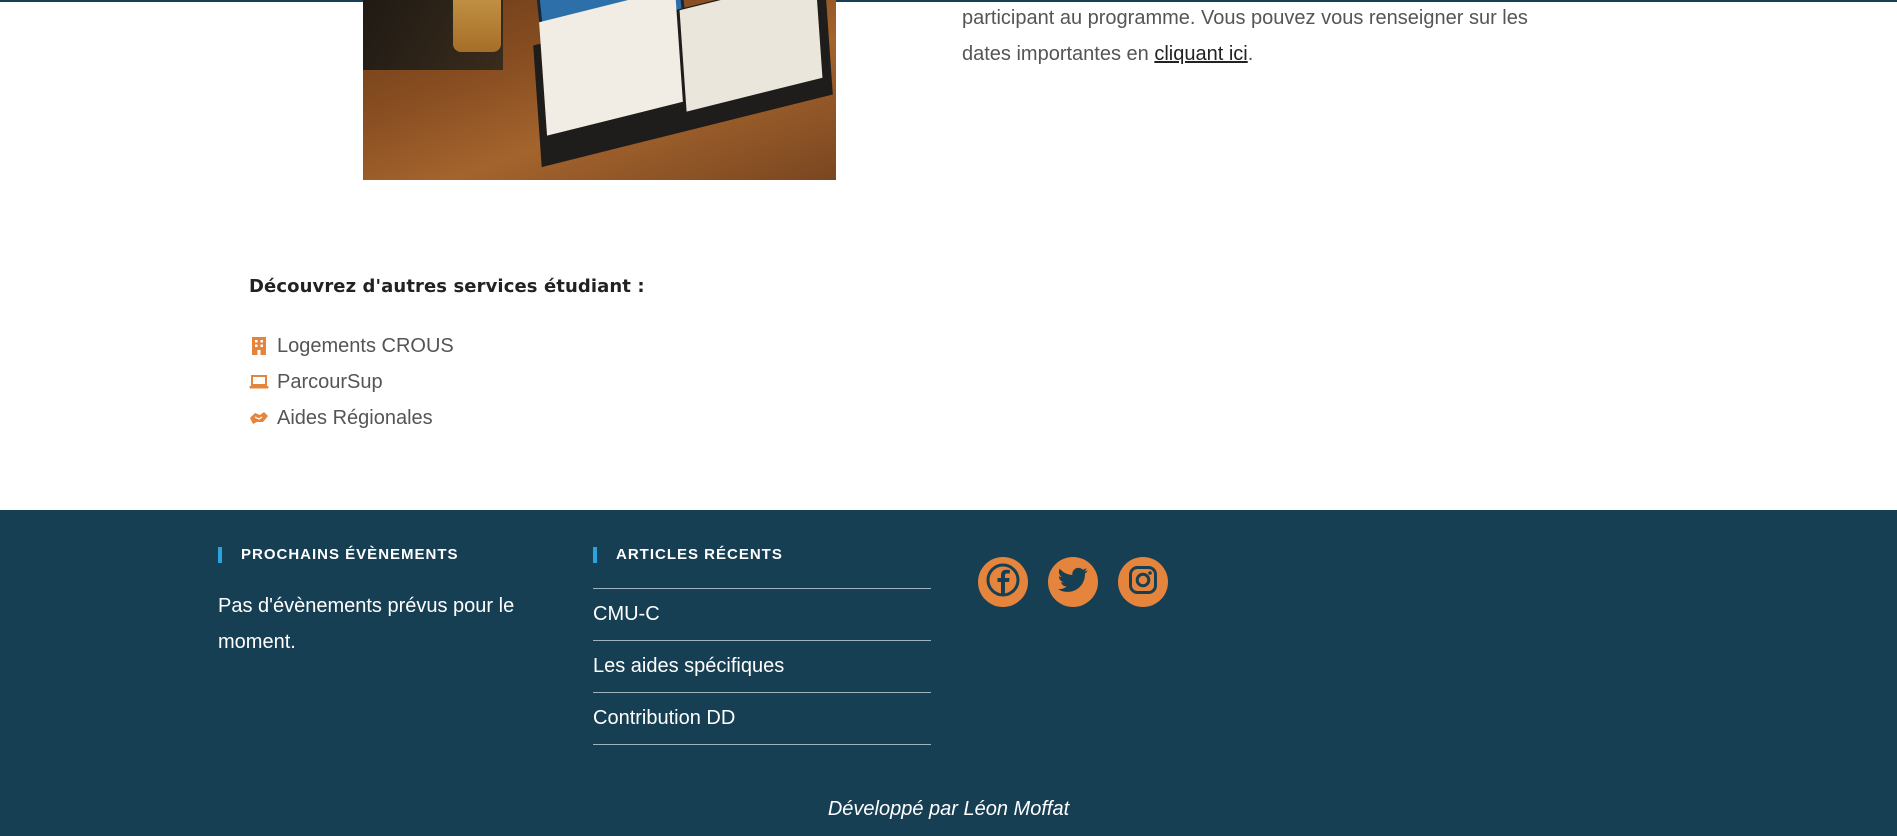 The width and height of the screenshot is (1897, 836). I want to click on instagram-icon, so click(1143, 582).